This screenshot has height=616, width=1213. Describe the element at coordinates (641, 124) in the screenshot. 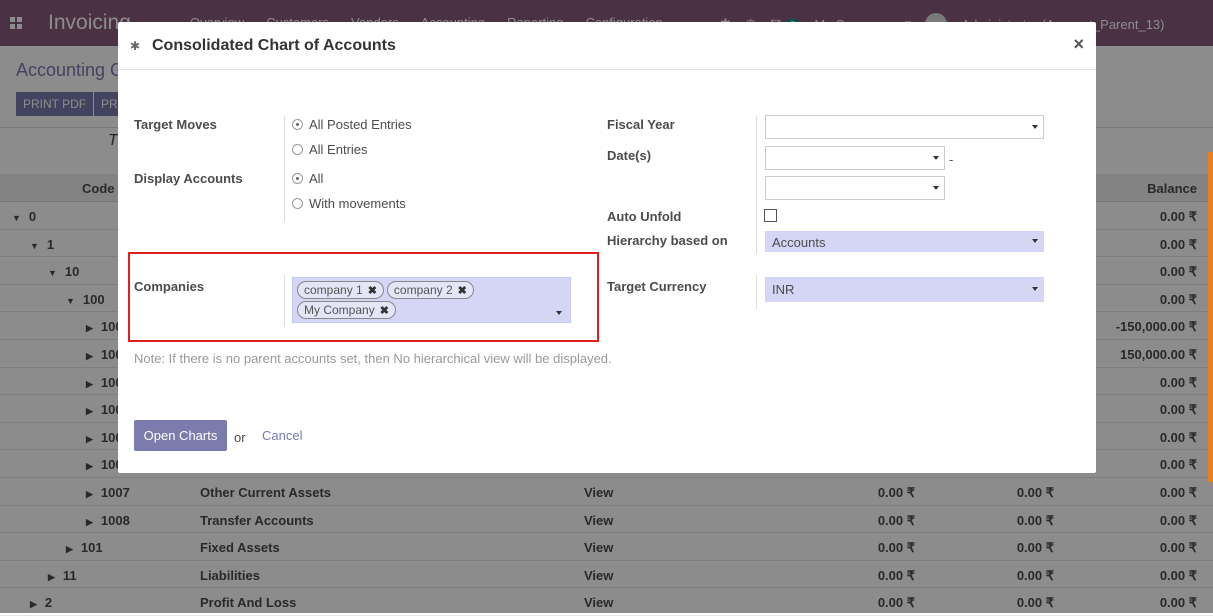

I see `fiscal-year-label: Fiscal Year` at that location.